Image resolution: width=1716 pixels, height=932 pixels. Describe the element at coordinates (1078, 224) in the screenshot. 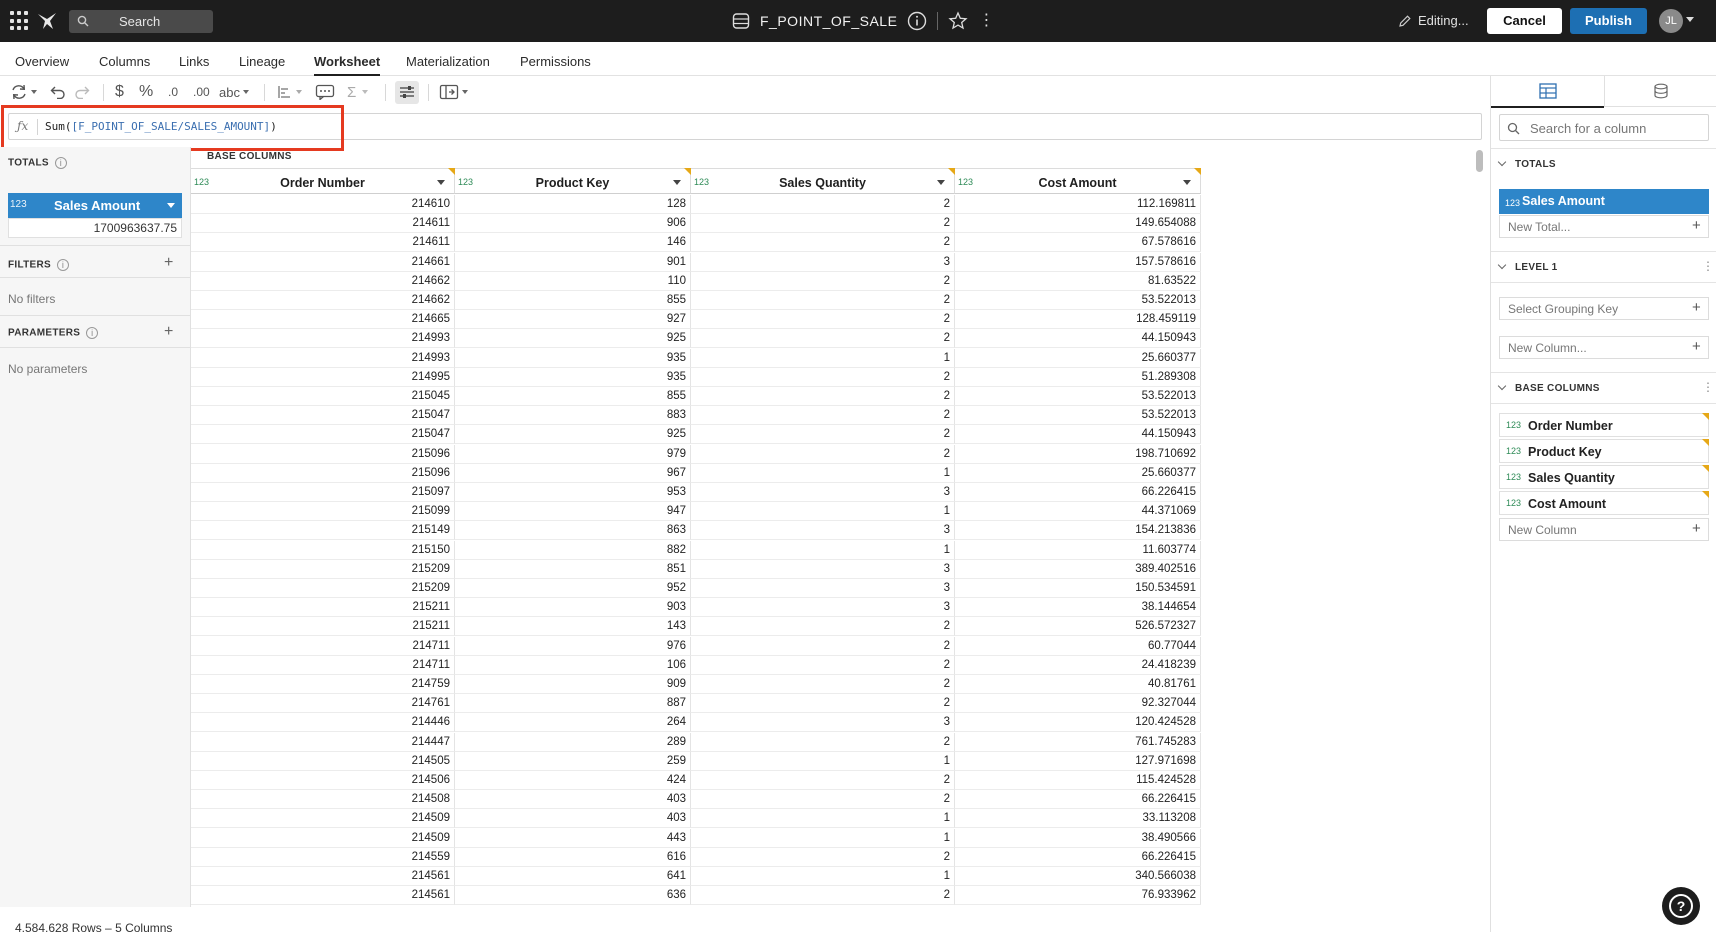

I see `table-cell: 149.654088` at that location.